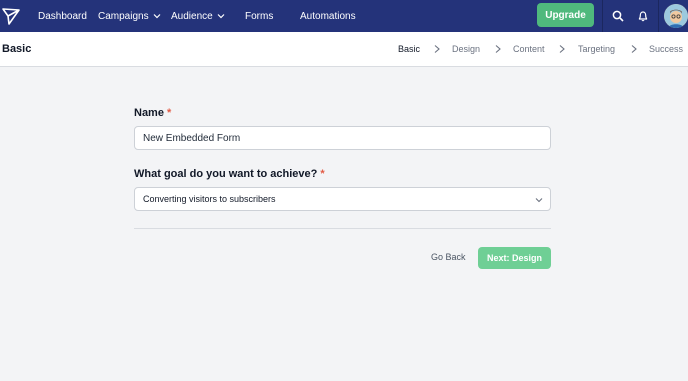 This screenshot has height=381, width=688. What do you see at coordinates (17, 49) in the screenshot?
I see `page-title: Basic` at bounding box center [17, 49].